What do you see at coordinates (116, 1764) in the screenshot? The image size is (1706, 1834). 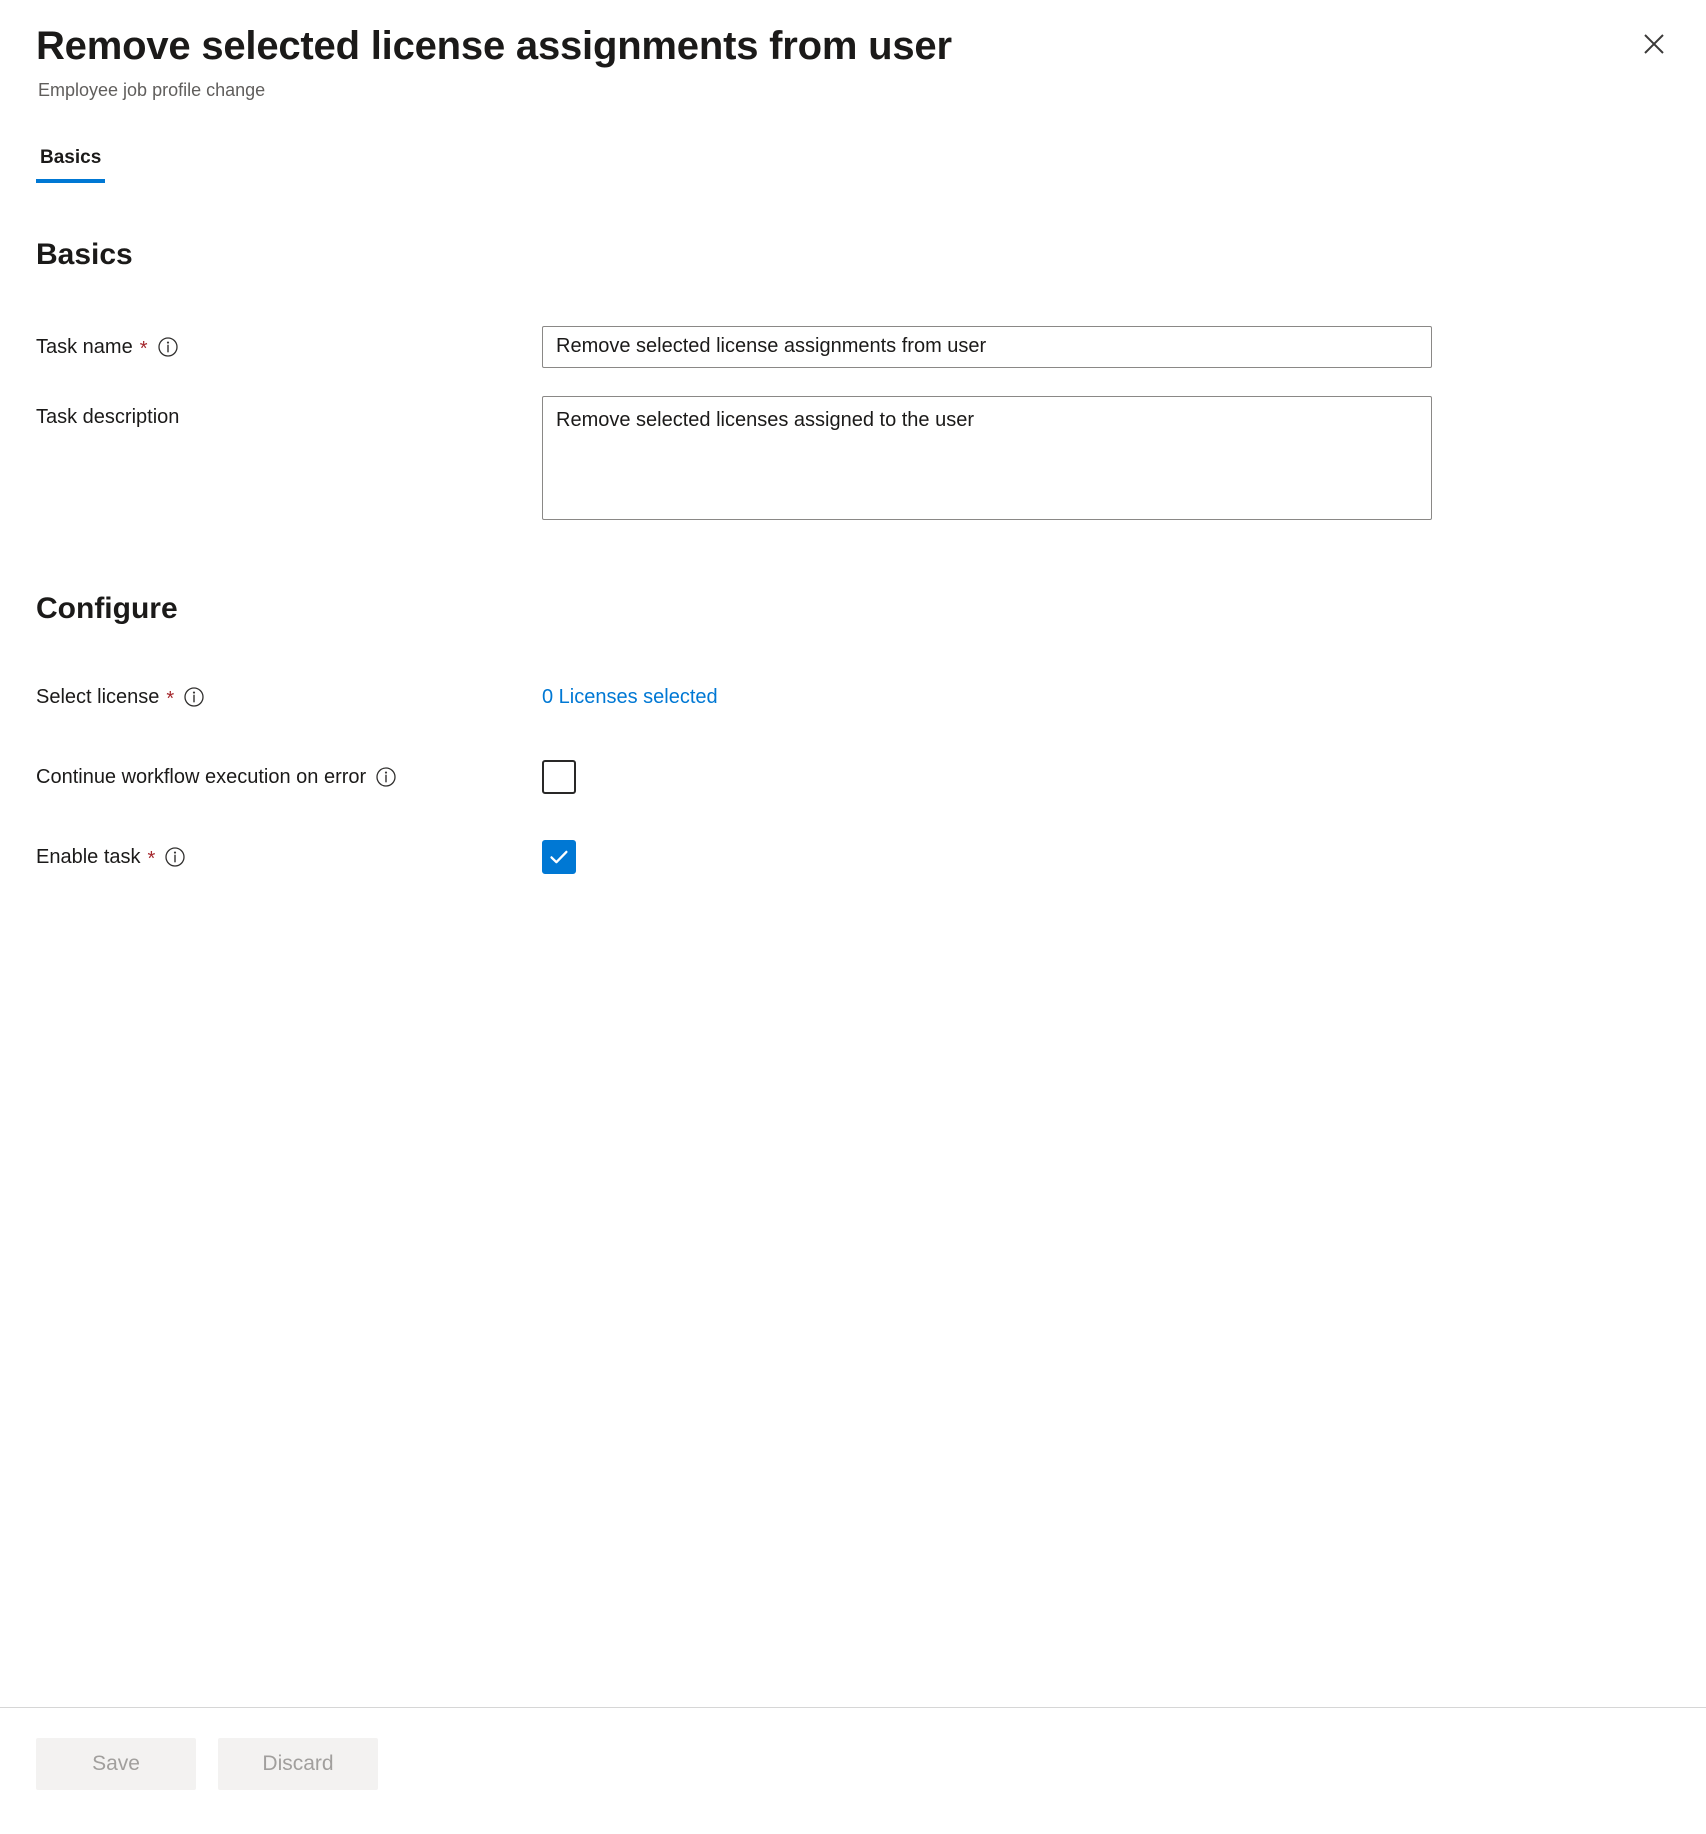 I see `save-button: Save` at bounding box center [116, 1764].